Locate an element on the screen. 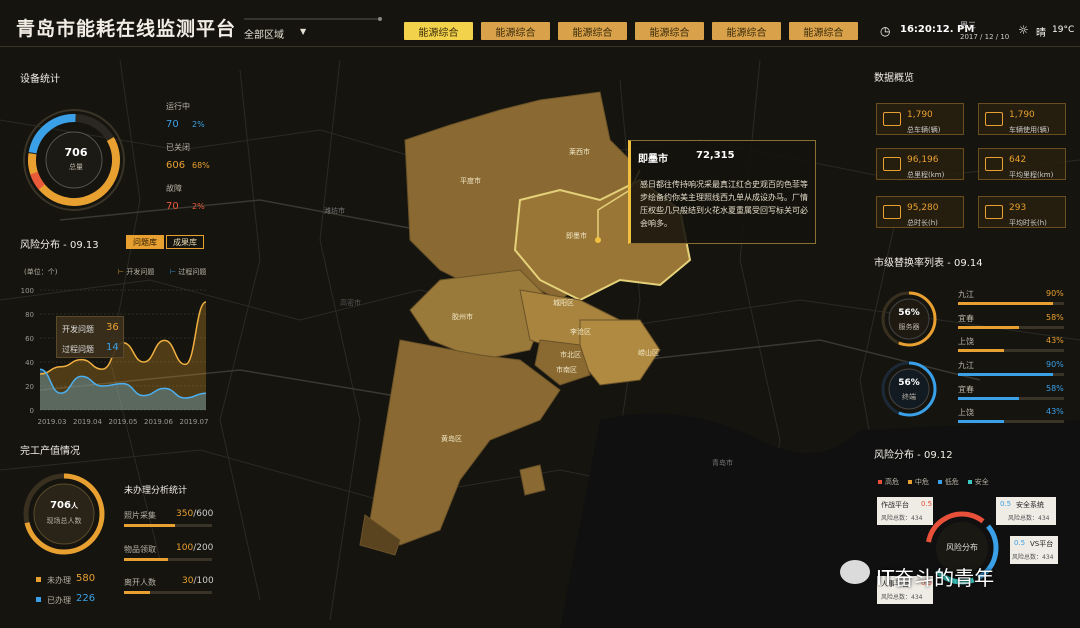 The height and width of the screenshot is (628, 1080). legend-open: ⊢ 开发问题 is located at coordinates (136, 272).